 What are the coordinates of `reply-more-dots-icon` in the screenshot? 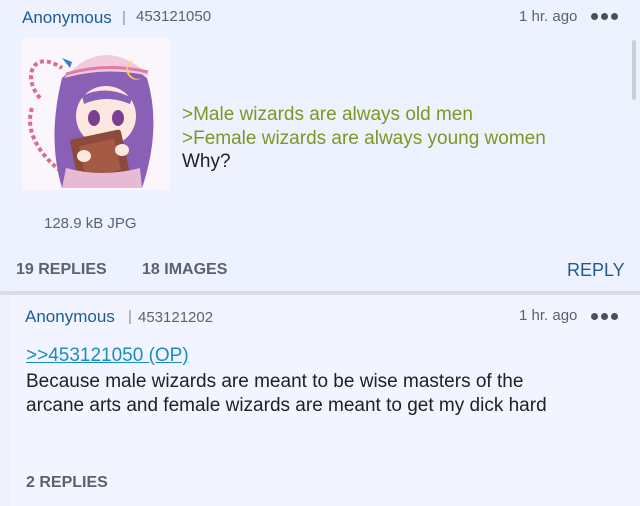 It's located at (604, 316).